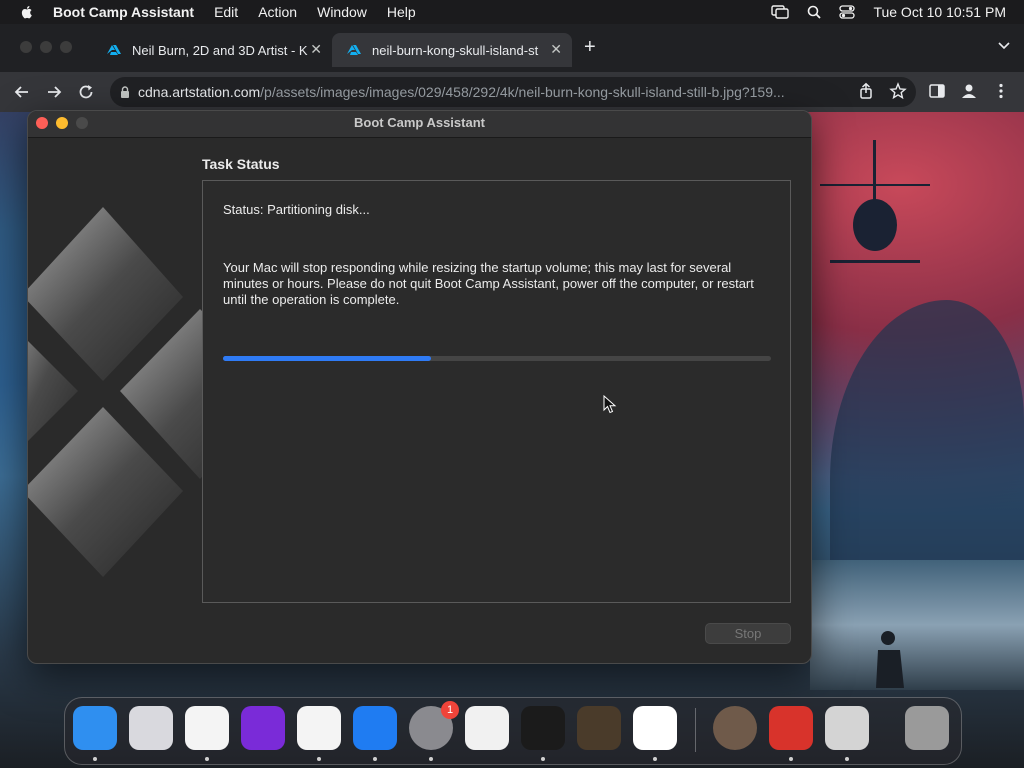 The width and height of the screenshot is (1024, 768). What do you see at coordinates (898, 91) in the screenshot?
I see `bookmark-star-icon` at bounding box center [898, 91].